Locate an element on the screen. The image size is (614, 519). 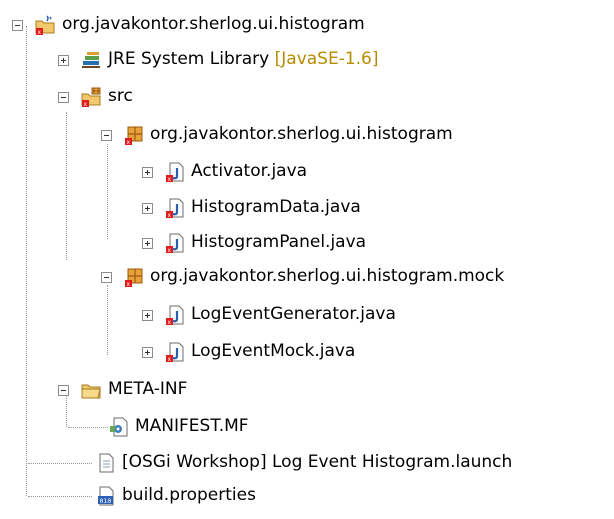
tree-item-build-properties: 010 build.properties is located at coordinates (307, 496).